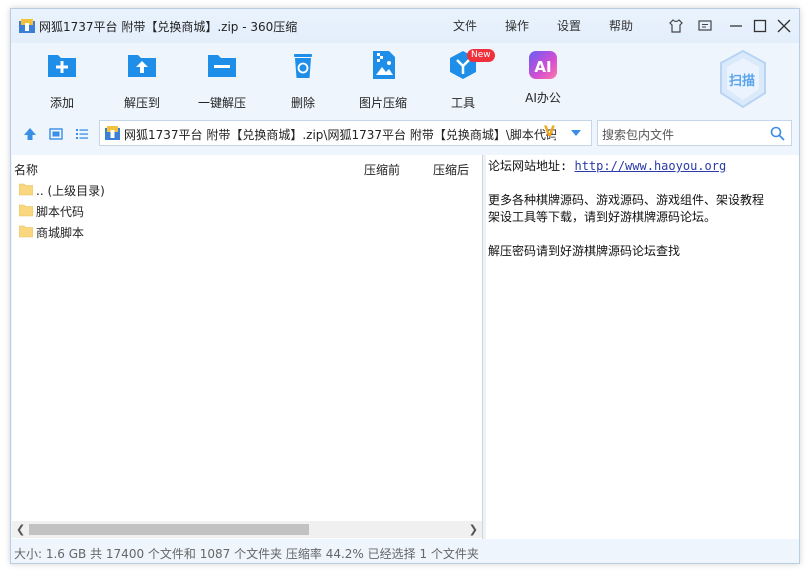 This screenshot has height=574, width=809. I want to click on folder-add-icon, so click(62, 66).